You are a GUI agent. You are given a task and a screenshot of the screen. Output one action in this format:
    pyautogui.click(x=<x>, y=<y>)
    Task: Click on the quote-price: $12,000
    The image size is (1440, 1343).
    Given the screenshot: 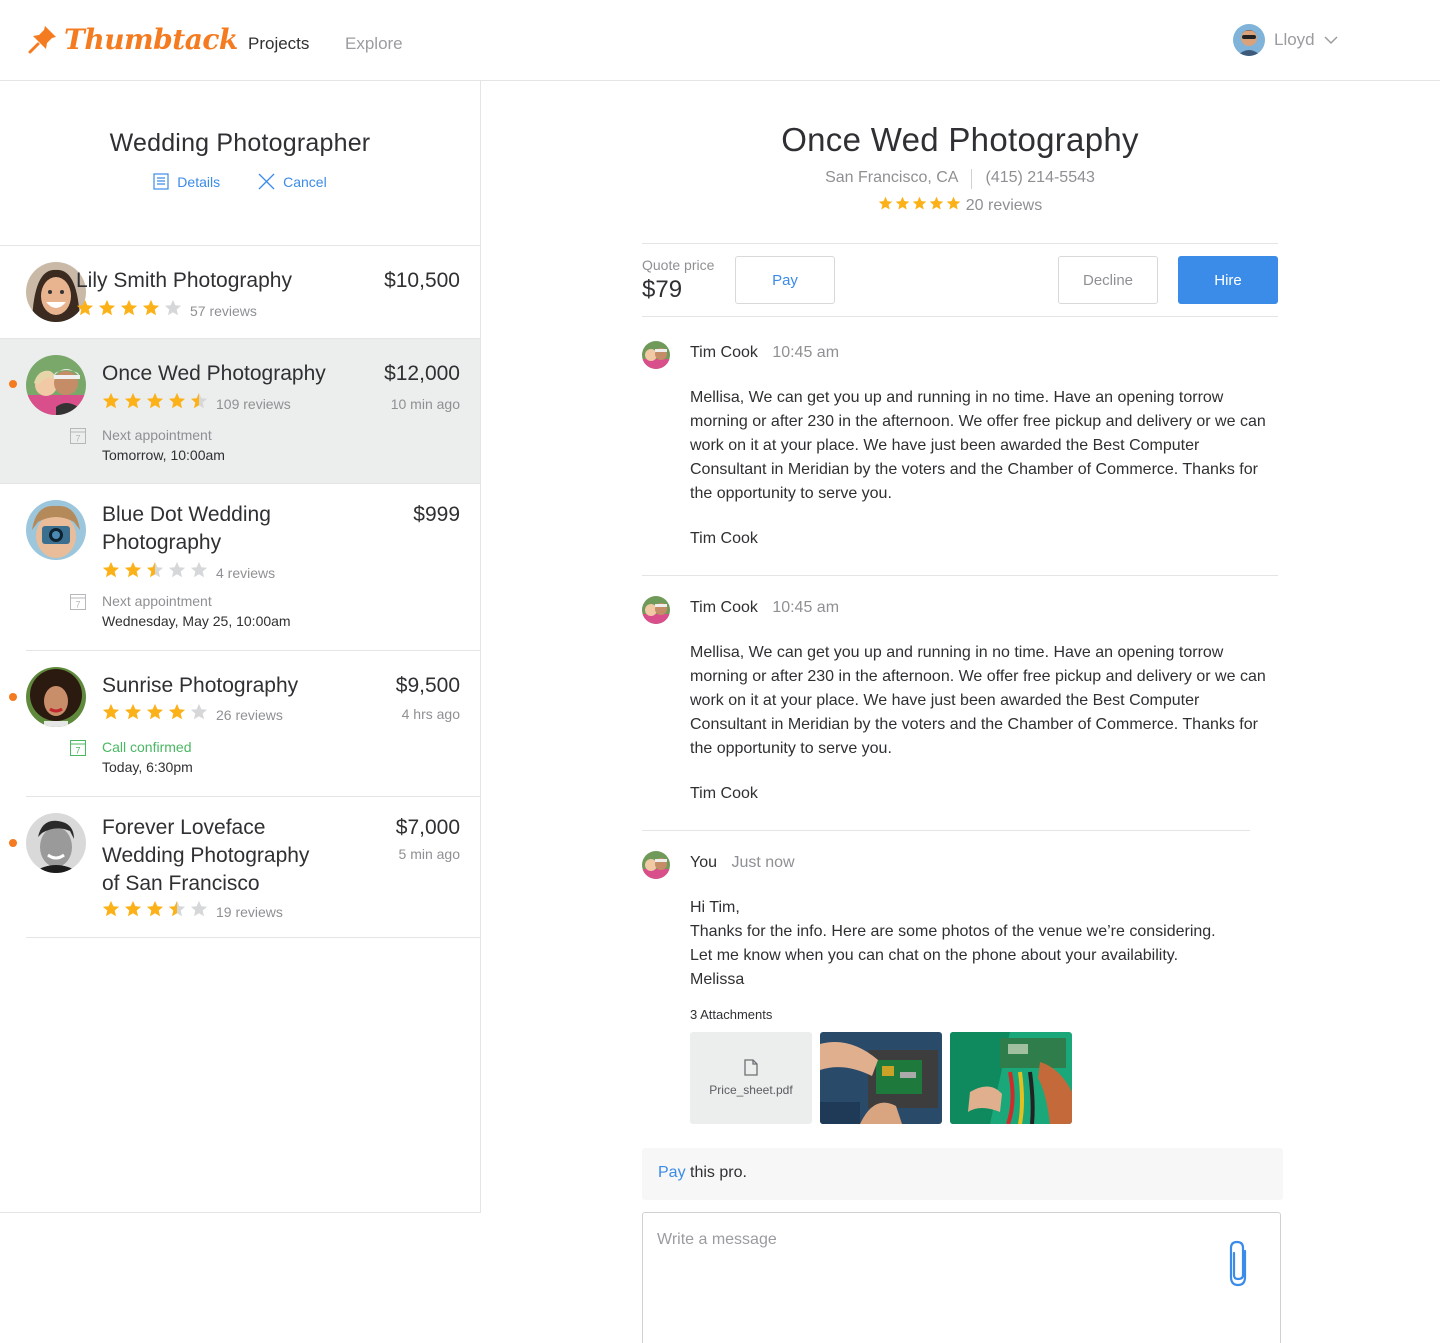 What is the action you would take?
    pyautogui.click(x=422, y=373)
    